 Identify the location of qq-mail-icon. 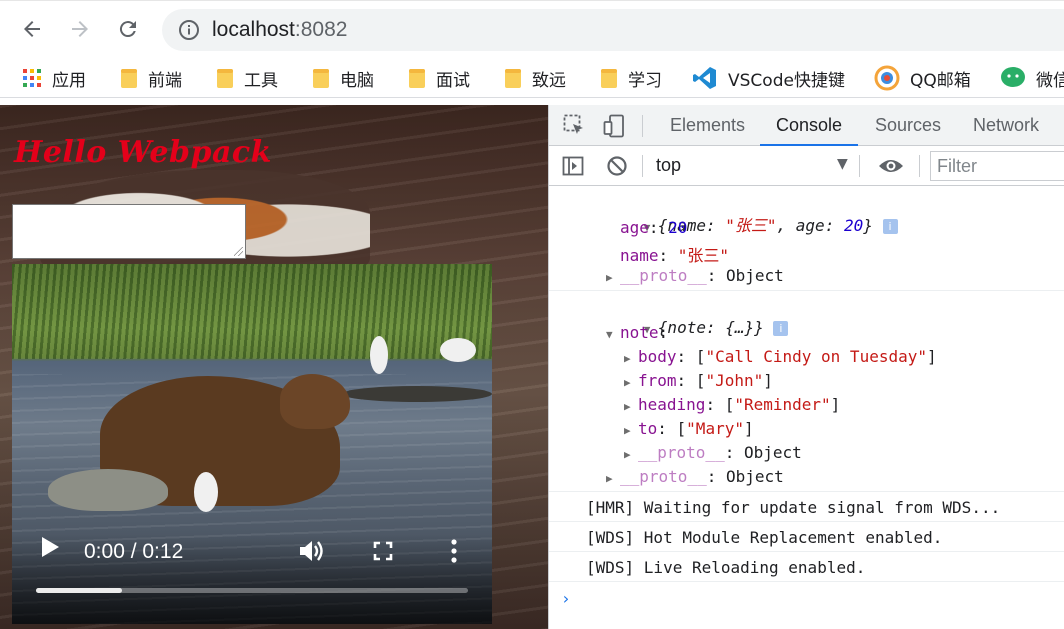
(887, 78).